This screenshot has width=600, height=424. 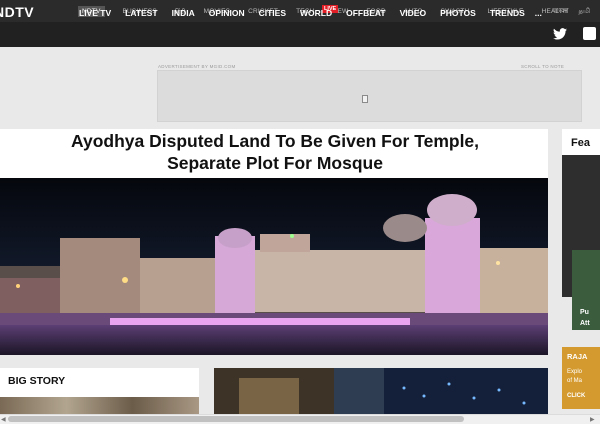 I want to click on nav-item-live-tv: LIVE TV, so click(x=95, y=13).